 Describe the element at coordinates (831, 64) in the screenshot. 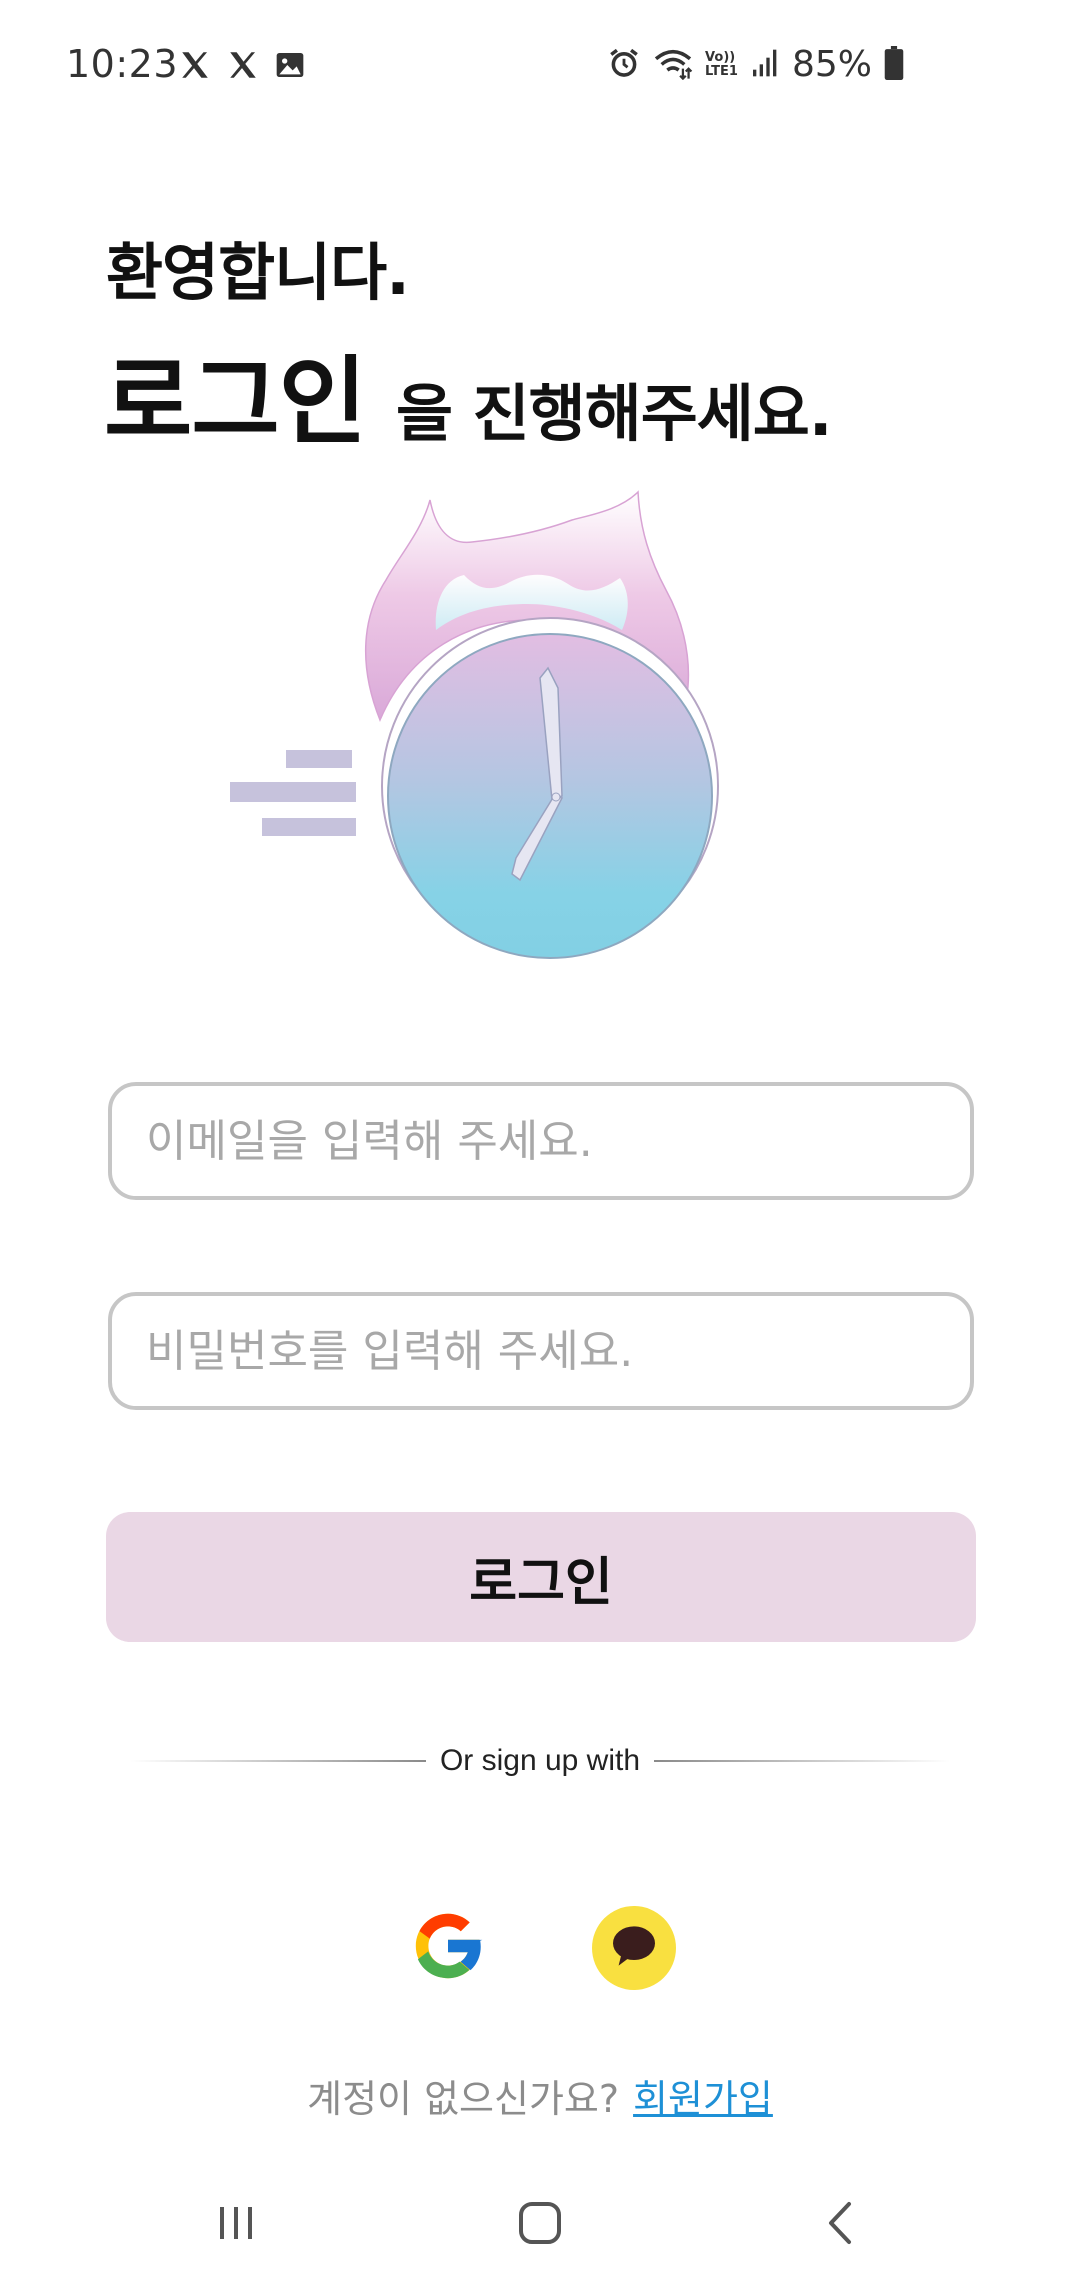

I see `battery-percent: 85%` at that location.